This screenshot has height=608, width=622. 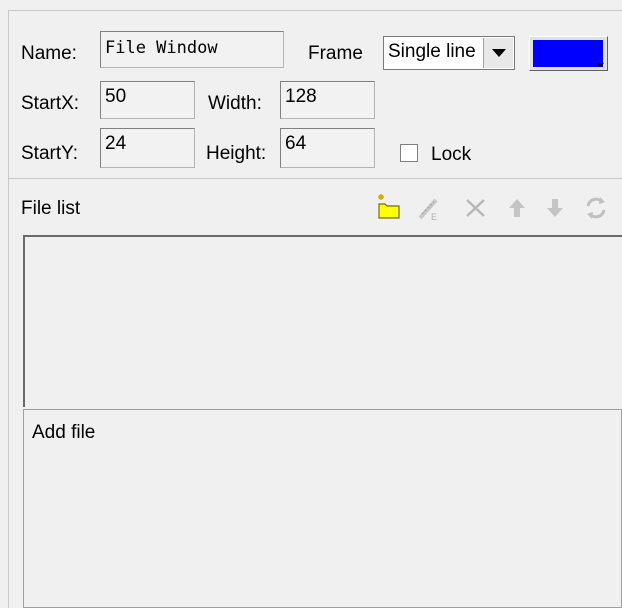 What do you see at coordinates (51, 208) in the screenshot?
I see `file-list-label: File list` at bounding box center [51, 208].